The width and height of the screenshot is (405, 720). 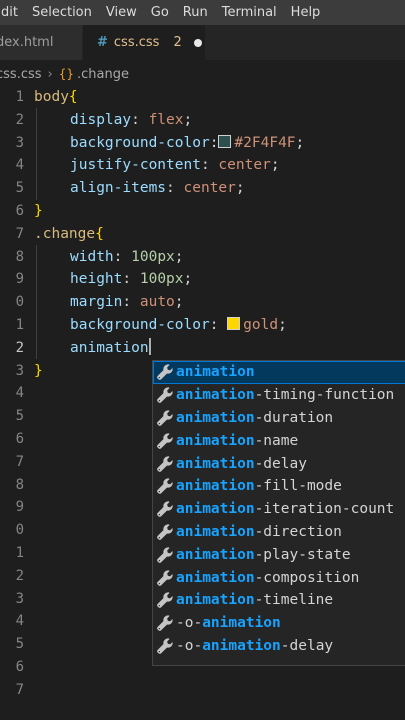 What do you see at coordinates (276, 440) in the screenshot?
I see `suggestion-rest: -name` at bounding box center [276, 440].